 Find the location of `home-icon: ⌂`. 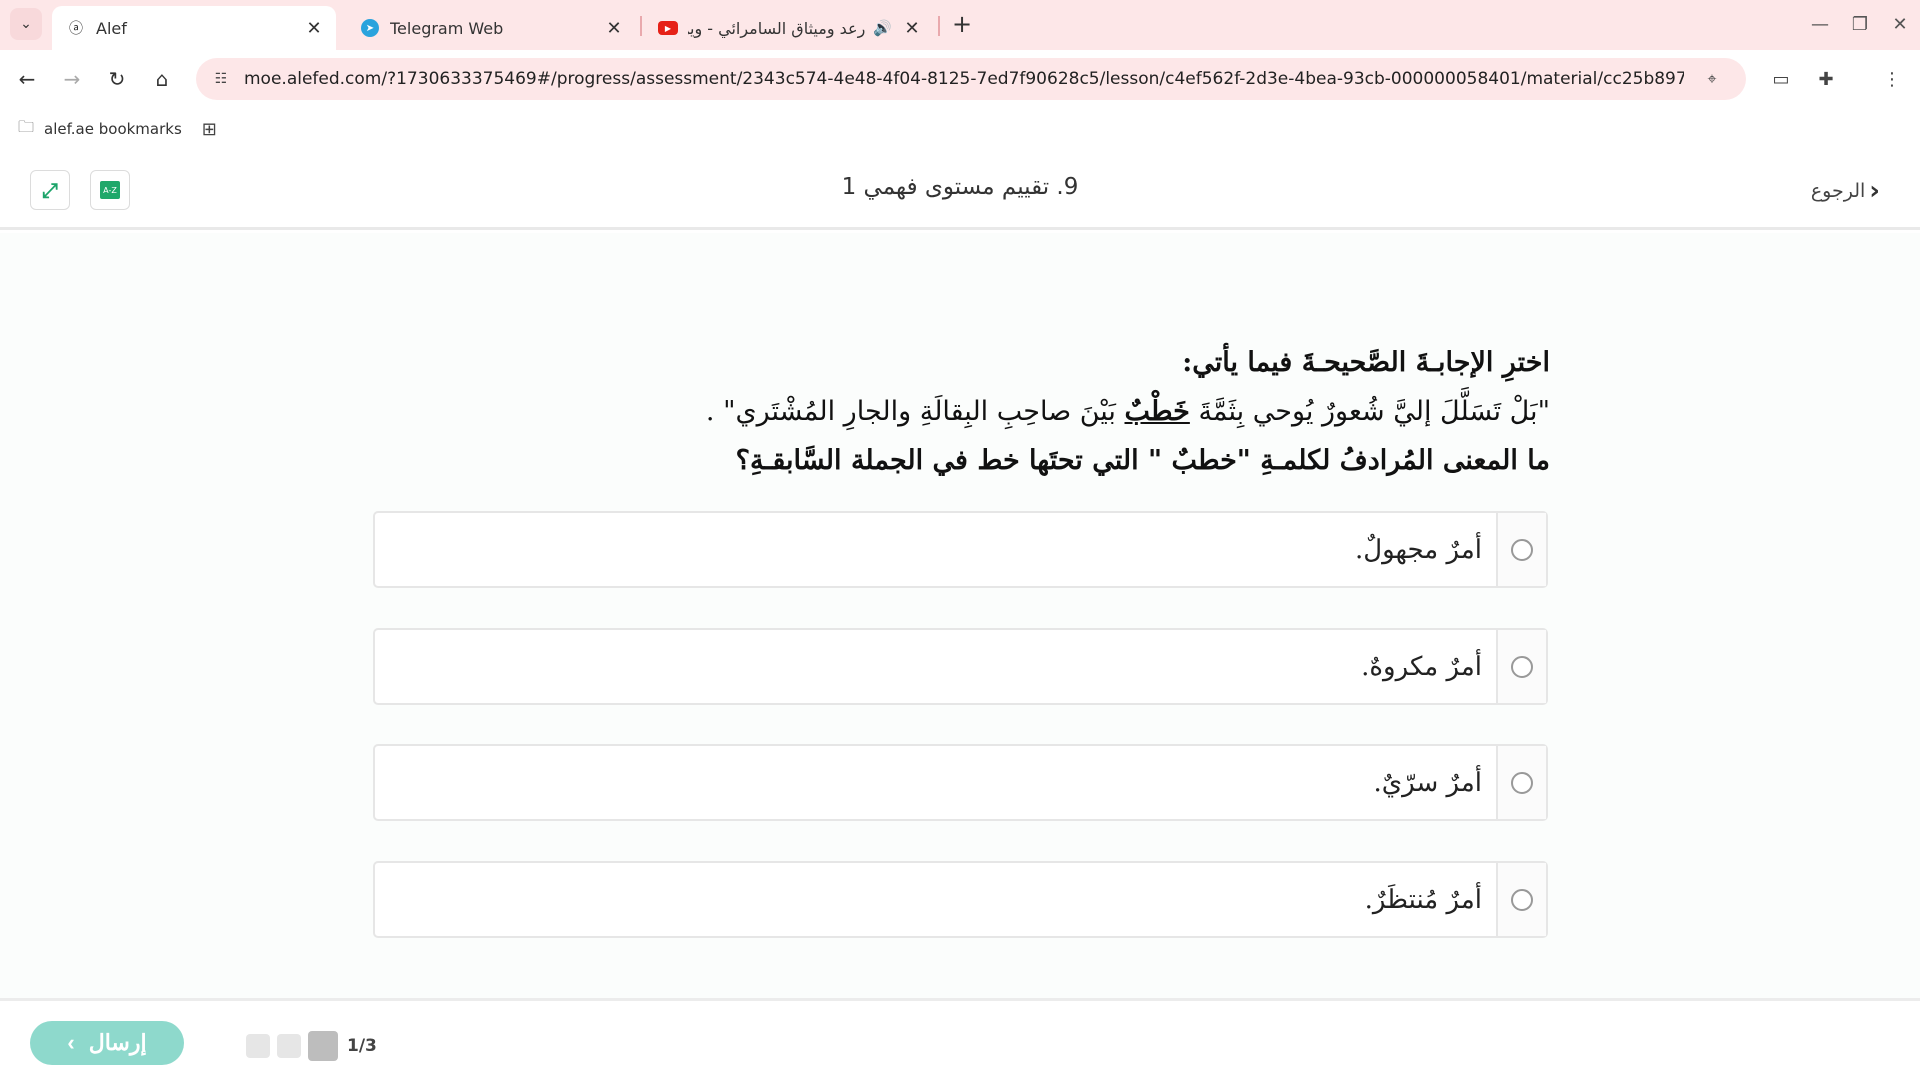

home-icon: ⌂ is located at coordinates (162, 79).